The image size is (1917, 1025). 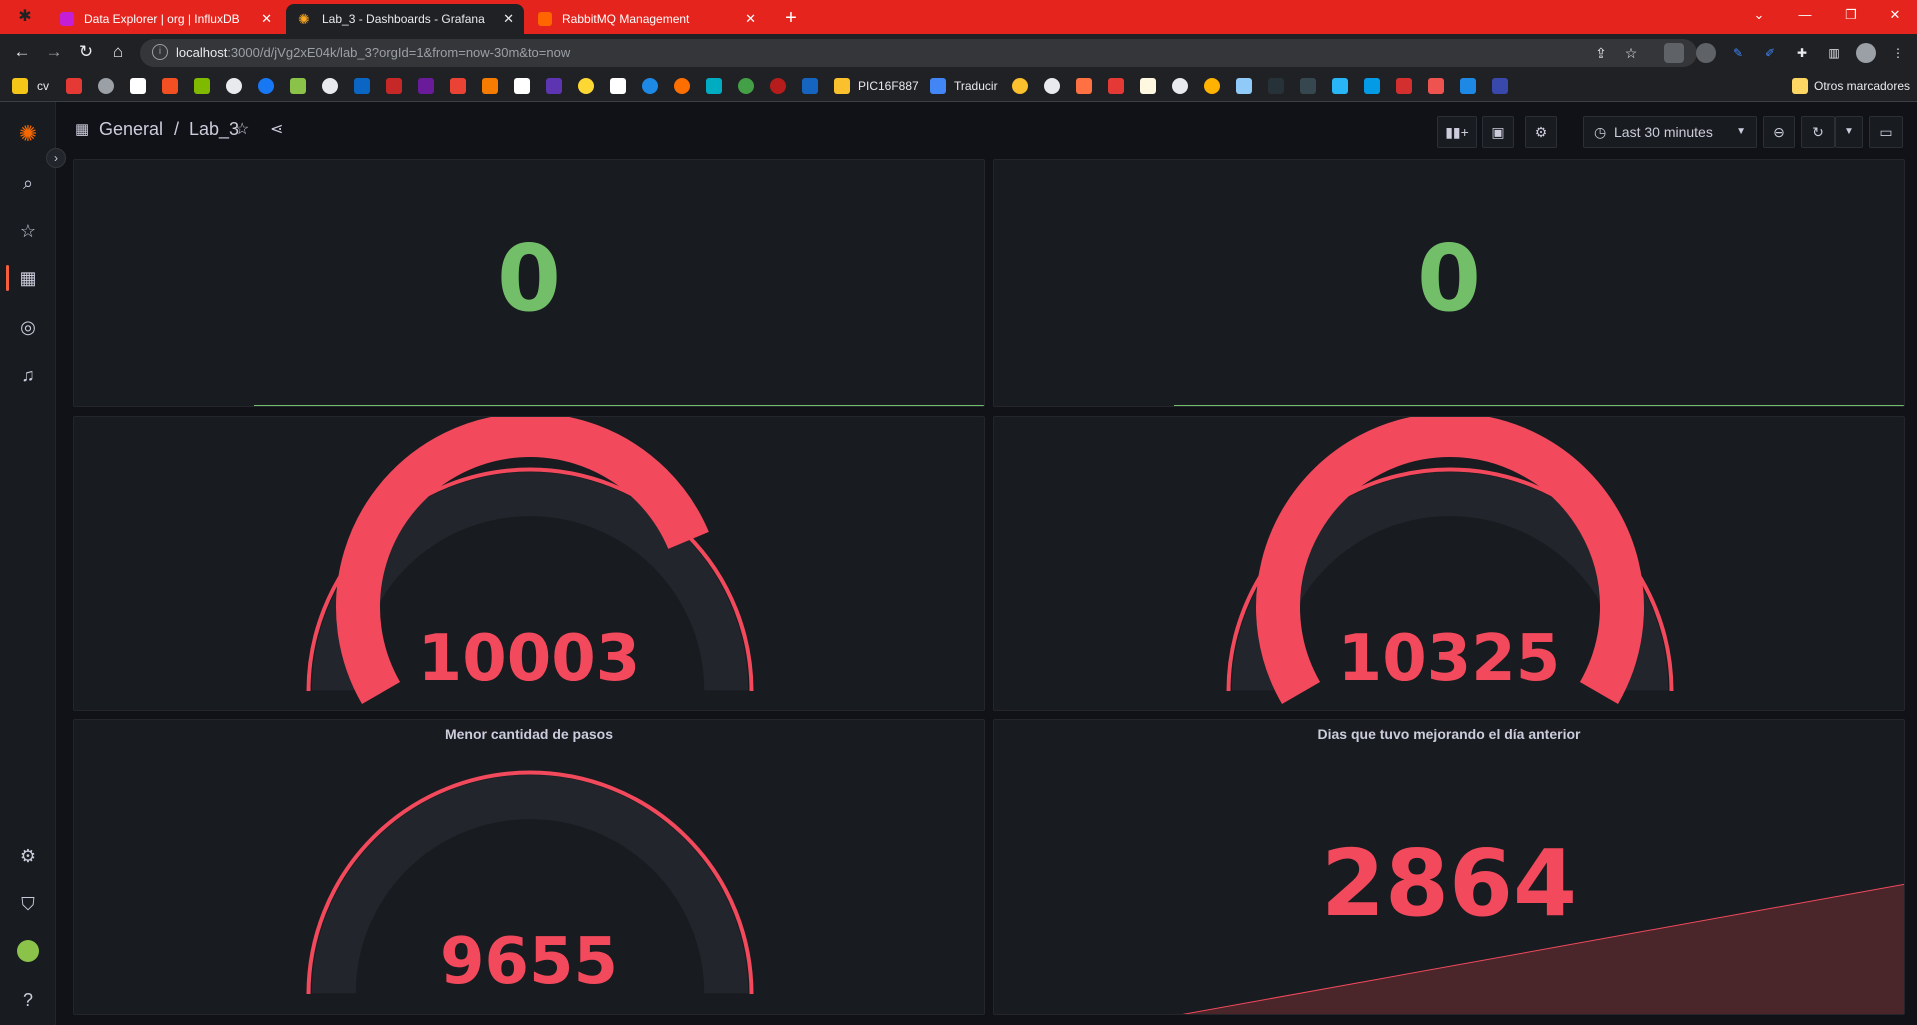 I want to click on bookmark-gmail-icon, so click(x=458, y=86).